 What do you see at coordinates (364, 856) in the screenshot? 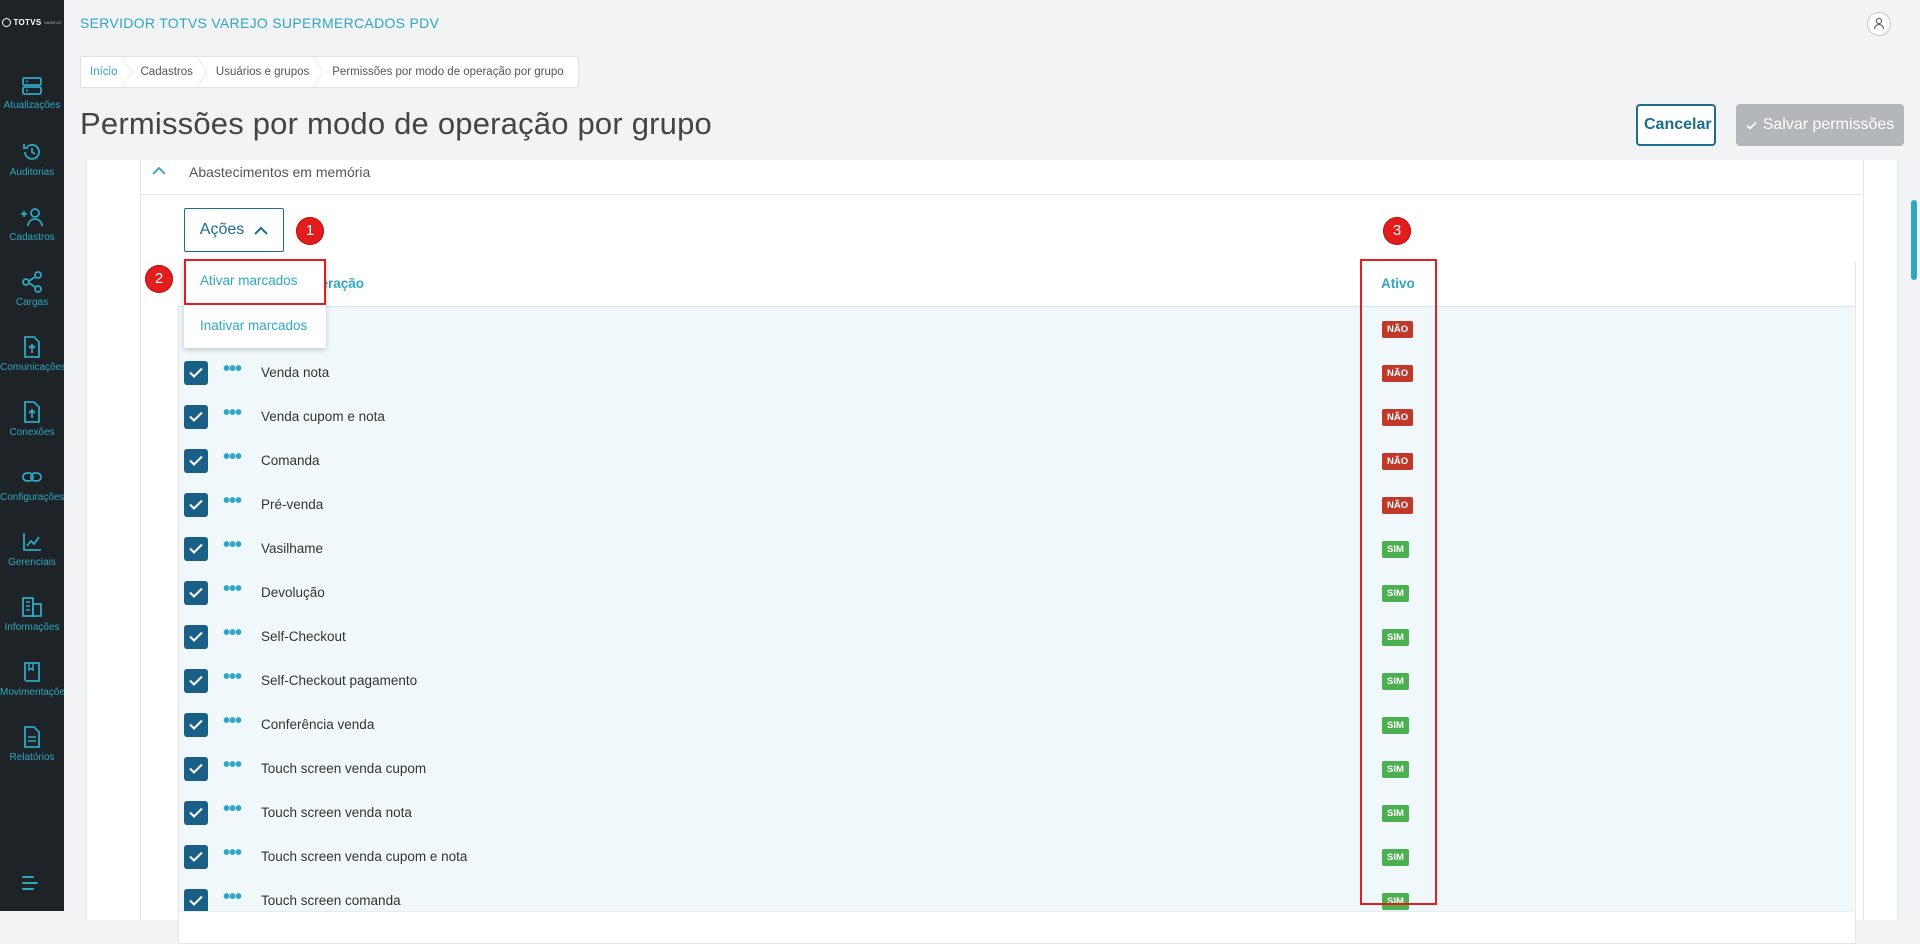
I see `row-name: Touch screen venda cupom e nota` at bounding box center [364, 856].